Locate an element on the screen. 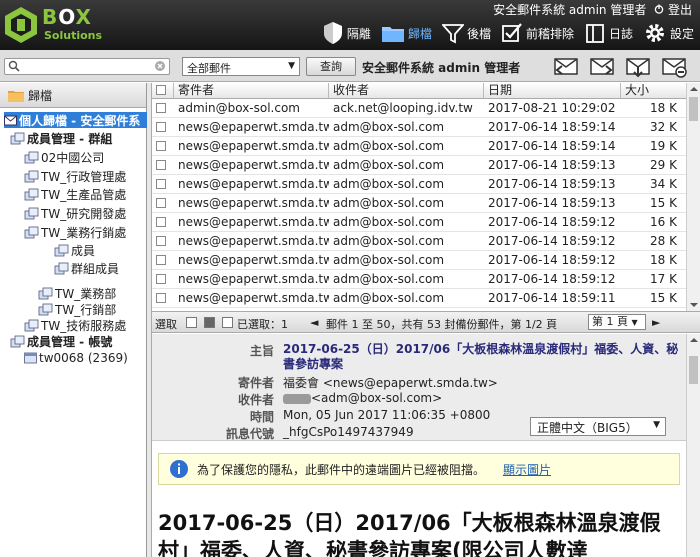  tree-item-marketing-dept: TW_行銷部 is located at coordinates (77, 309).